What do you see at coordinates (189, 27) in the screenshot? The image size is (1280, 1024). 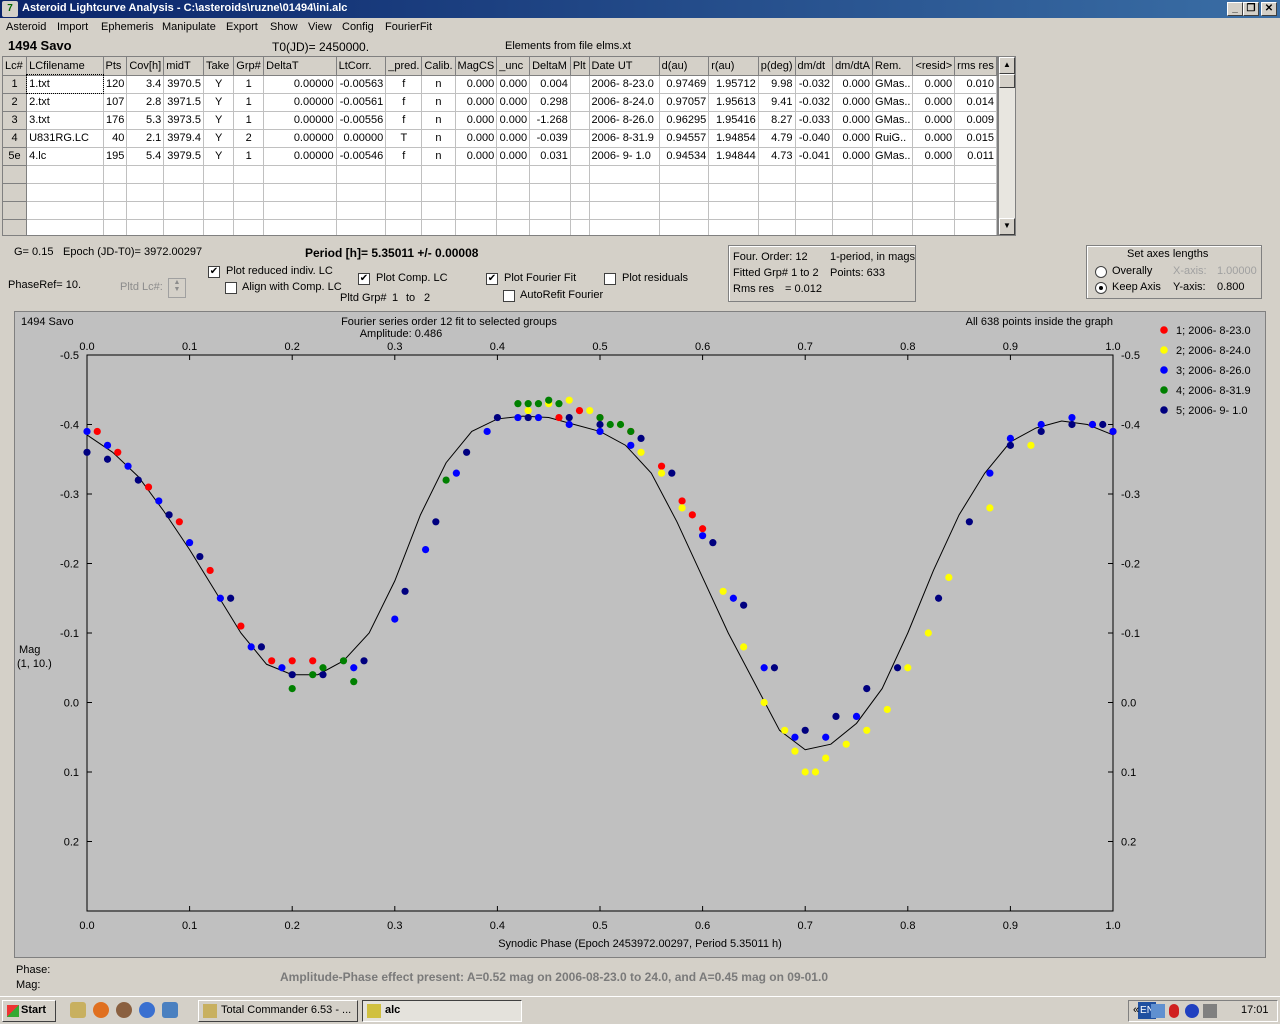 I see `menu-manipulate: Manipulate` at bounding box center [189, 27].